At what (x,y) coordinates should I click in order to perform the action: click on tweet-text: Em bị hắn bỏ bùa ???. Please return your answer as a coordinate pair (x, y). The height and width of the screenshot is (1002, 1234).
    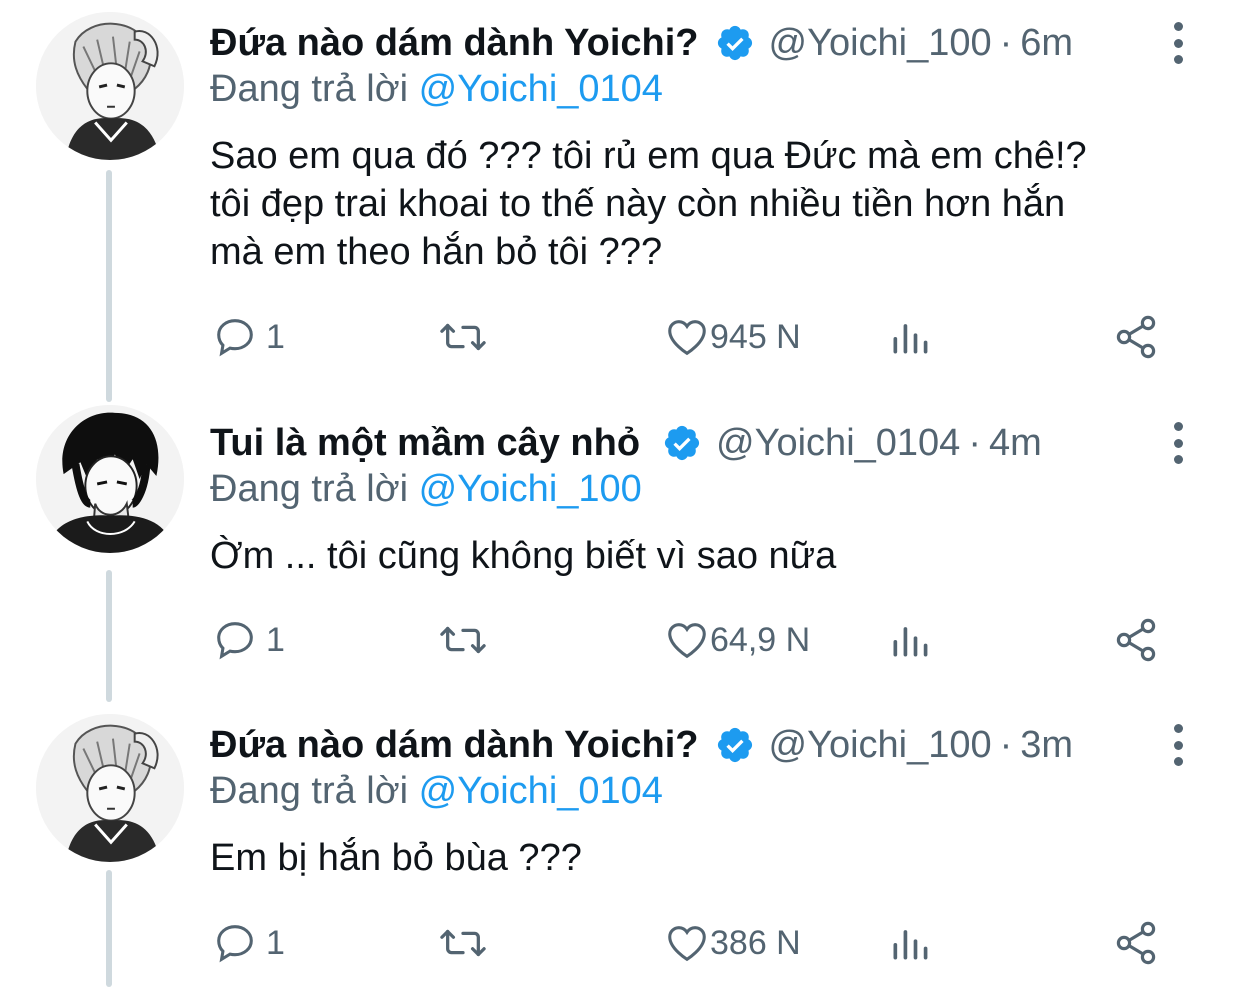
    Looking at the image, I should click on (396, 858).